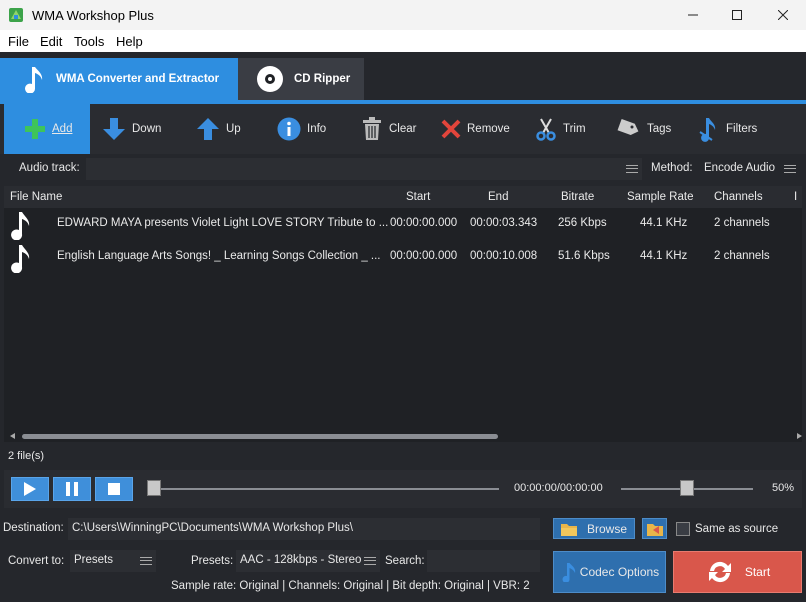  I want to click on tag-icon, so click(628, 127).